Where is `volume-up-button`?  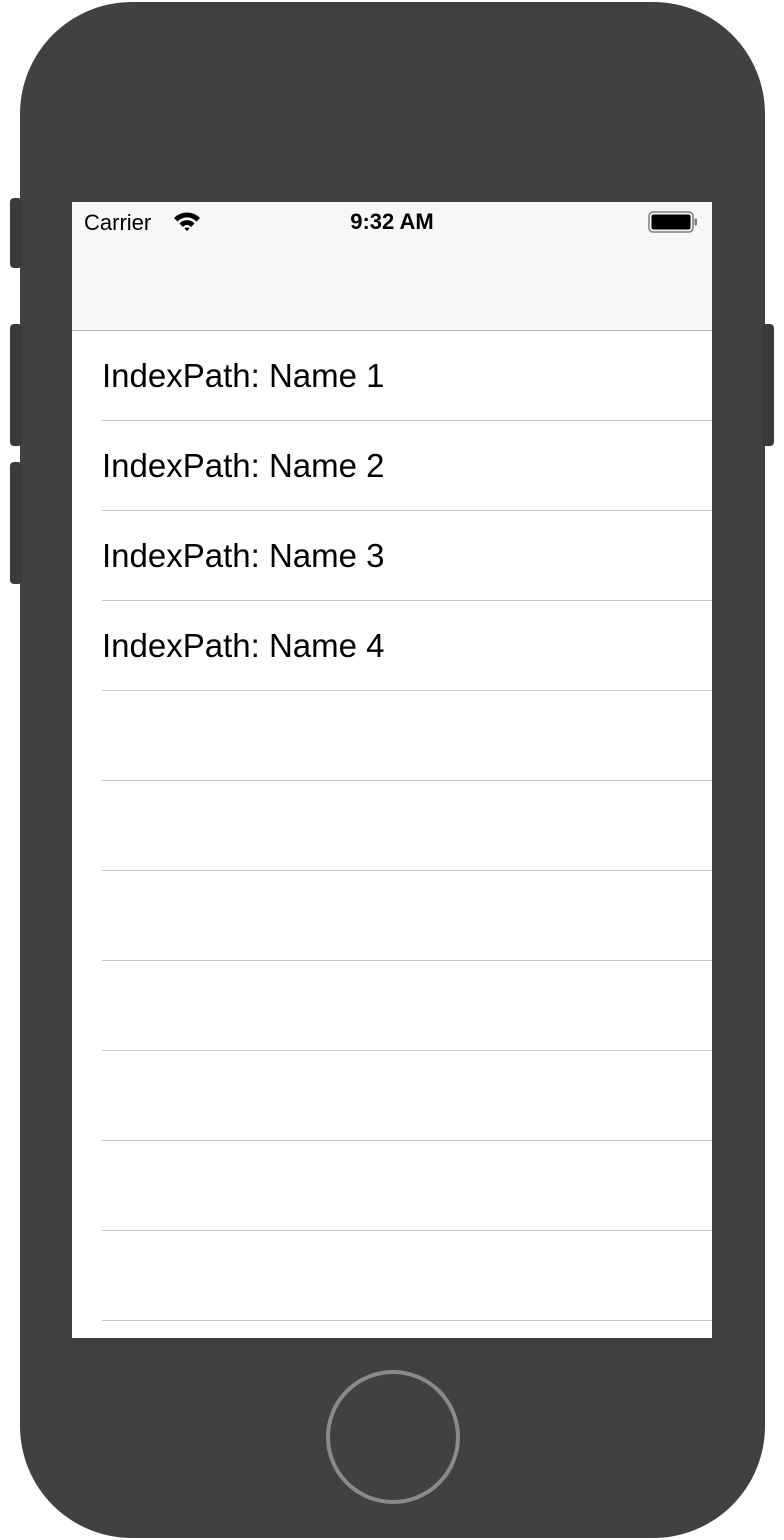 volume-up-button is located at coordinates (16, 385).